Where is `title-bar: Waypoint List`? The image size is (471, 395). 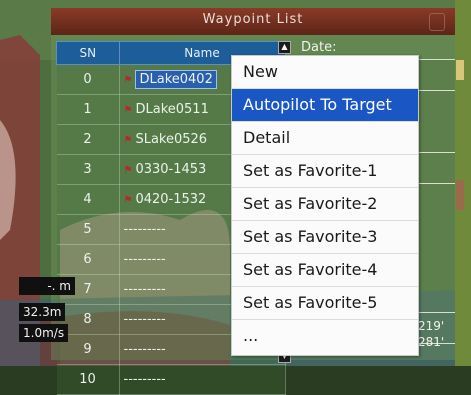
title-bar: Waypoint List is located at coordinates (253, 21).